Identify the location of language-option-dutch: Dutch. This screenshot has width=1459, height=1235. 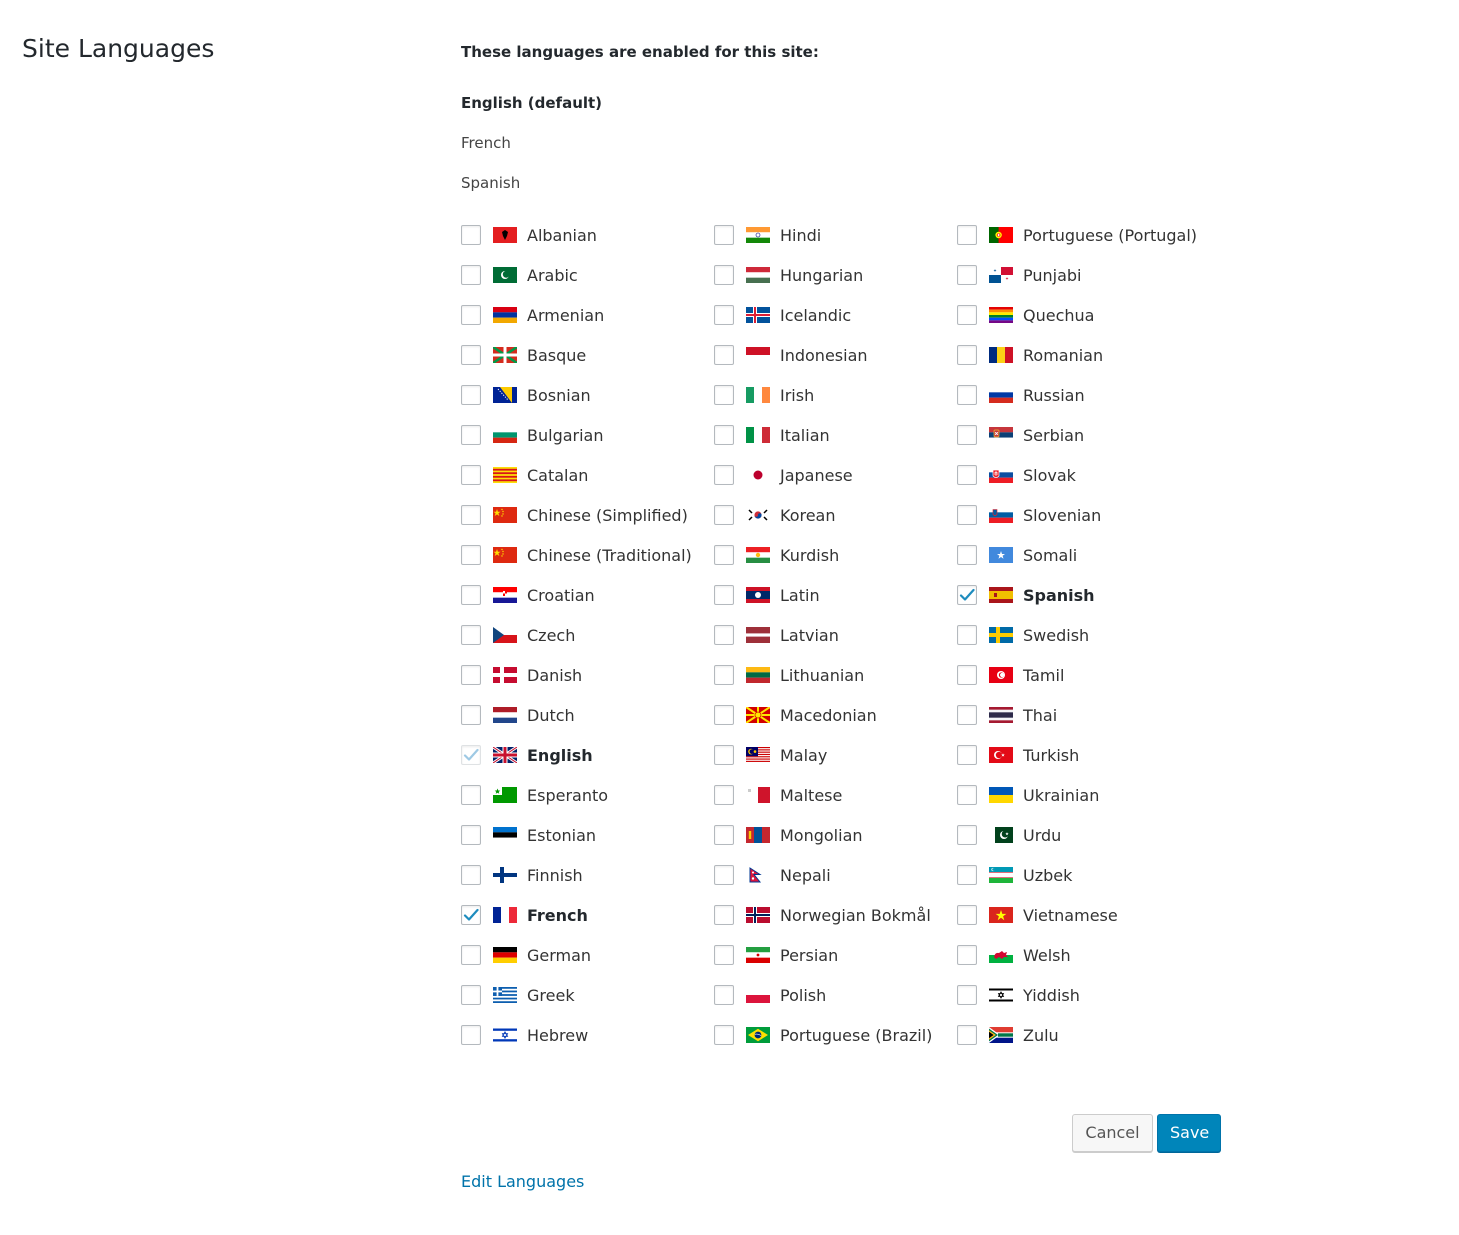
(576, 715).